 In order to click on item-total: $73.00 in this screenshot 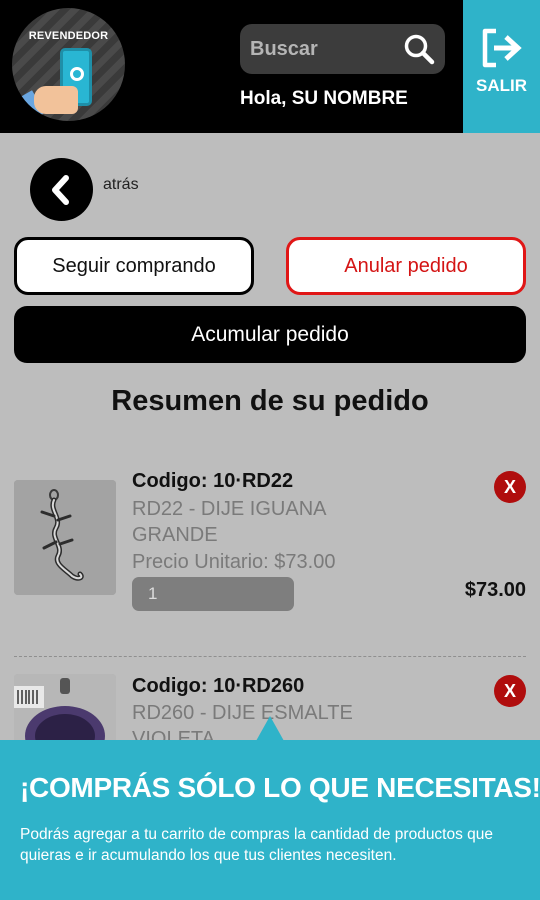, I will do `click(495, 590)`.